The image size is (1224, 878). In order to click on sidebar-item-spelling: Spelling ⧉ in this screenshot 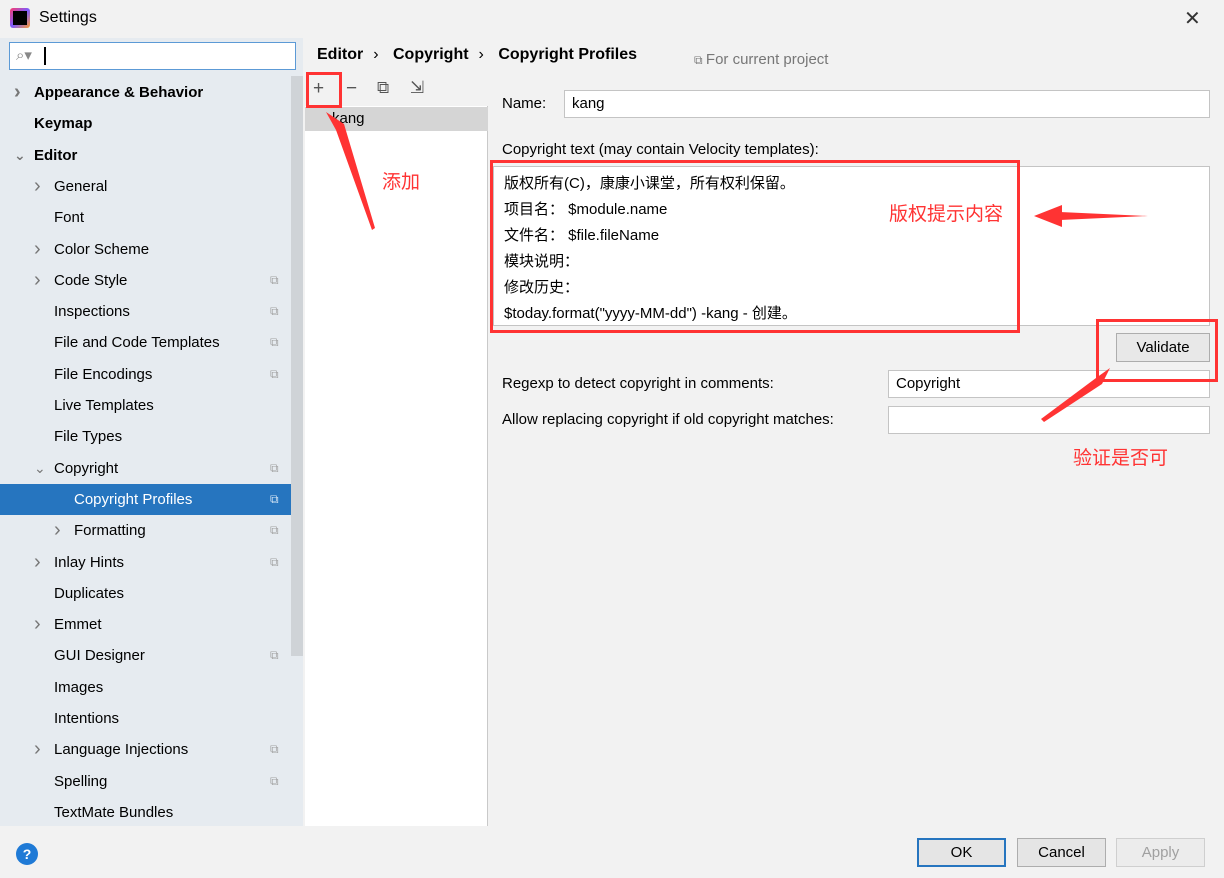, I will do `click(145, 781)`.